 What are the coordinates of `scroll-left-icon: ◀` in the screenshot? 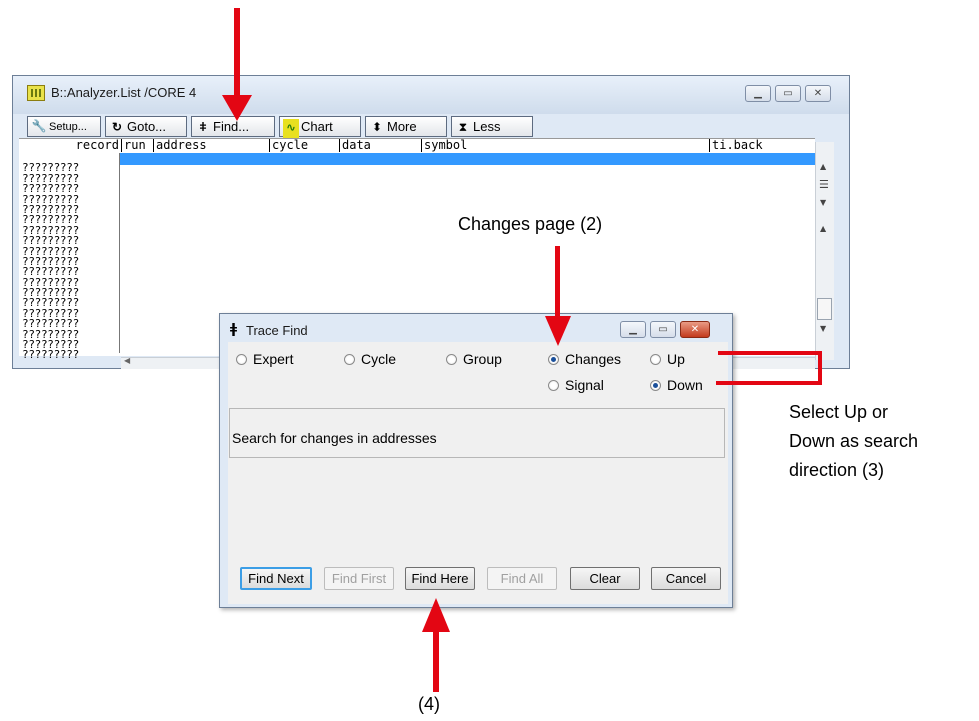 It's located at (127, 360).